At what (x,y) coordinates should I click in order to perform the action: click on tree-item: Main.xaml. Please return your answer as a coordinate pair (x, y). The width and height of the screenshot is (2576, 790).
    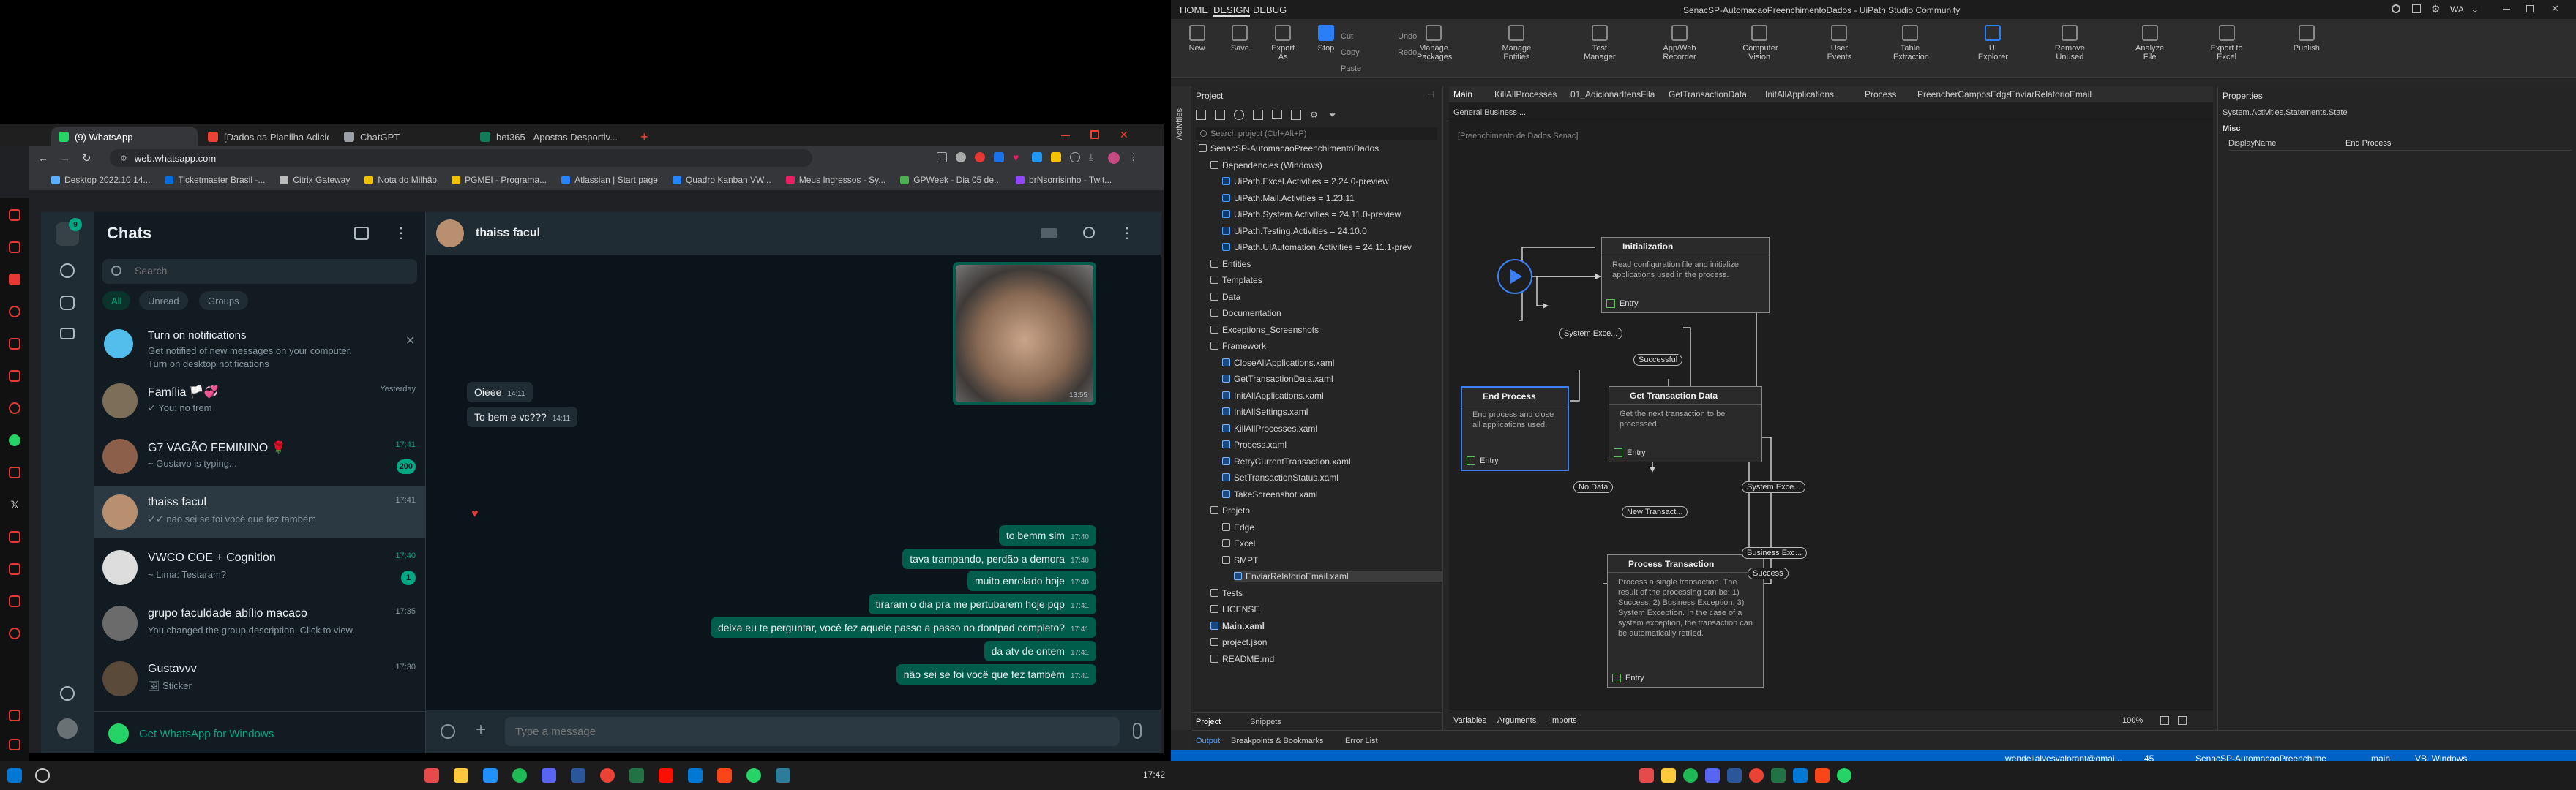
    Looking at the image, I should click on (1237, 626).